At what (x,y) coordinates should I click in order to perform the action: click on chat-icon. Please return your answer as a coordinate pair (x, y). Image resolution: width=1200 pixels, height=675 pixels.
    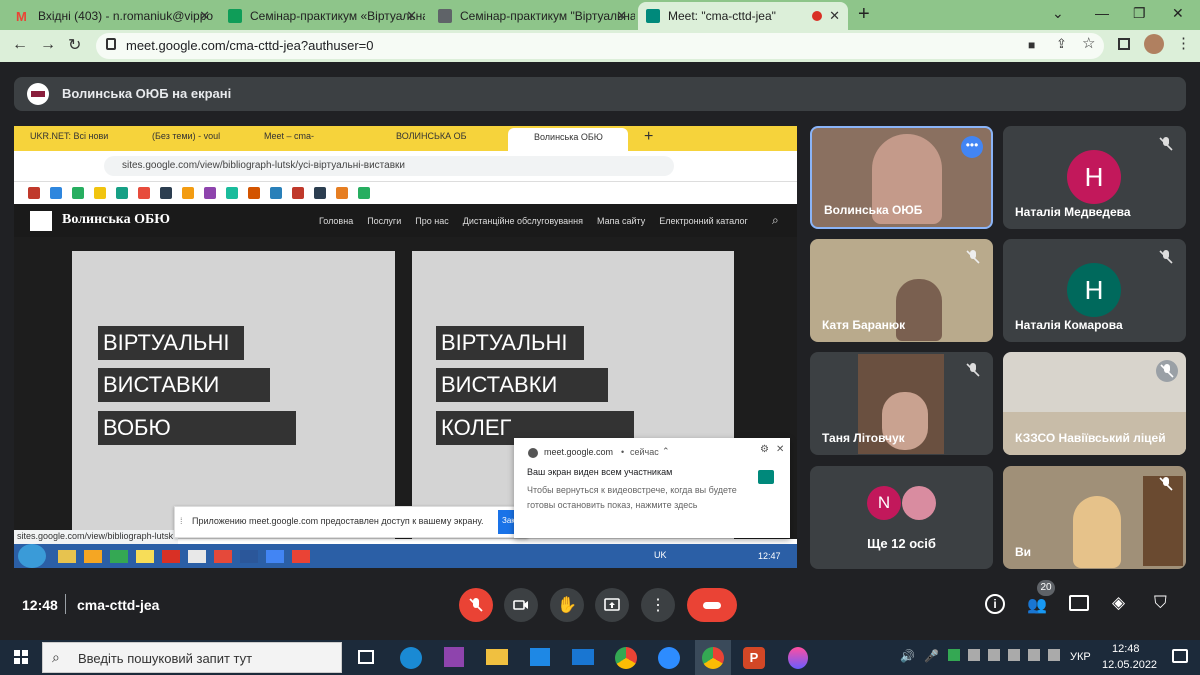
    Looking at the image, I should click on (1079, 603).